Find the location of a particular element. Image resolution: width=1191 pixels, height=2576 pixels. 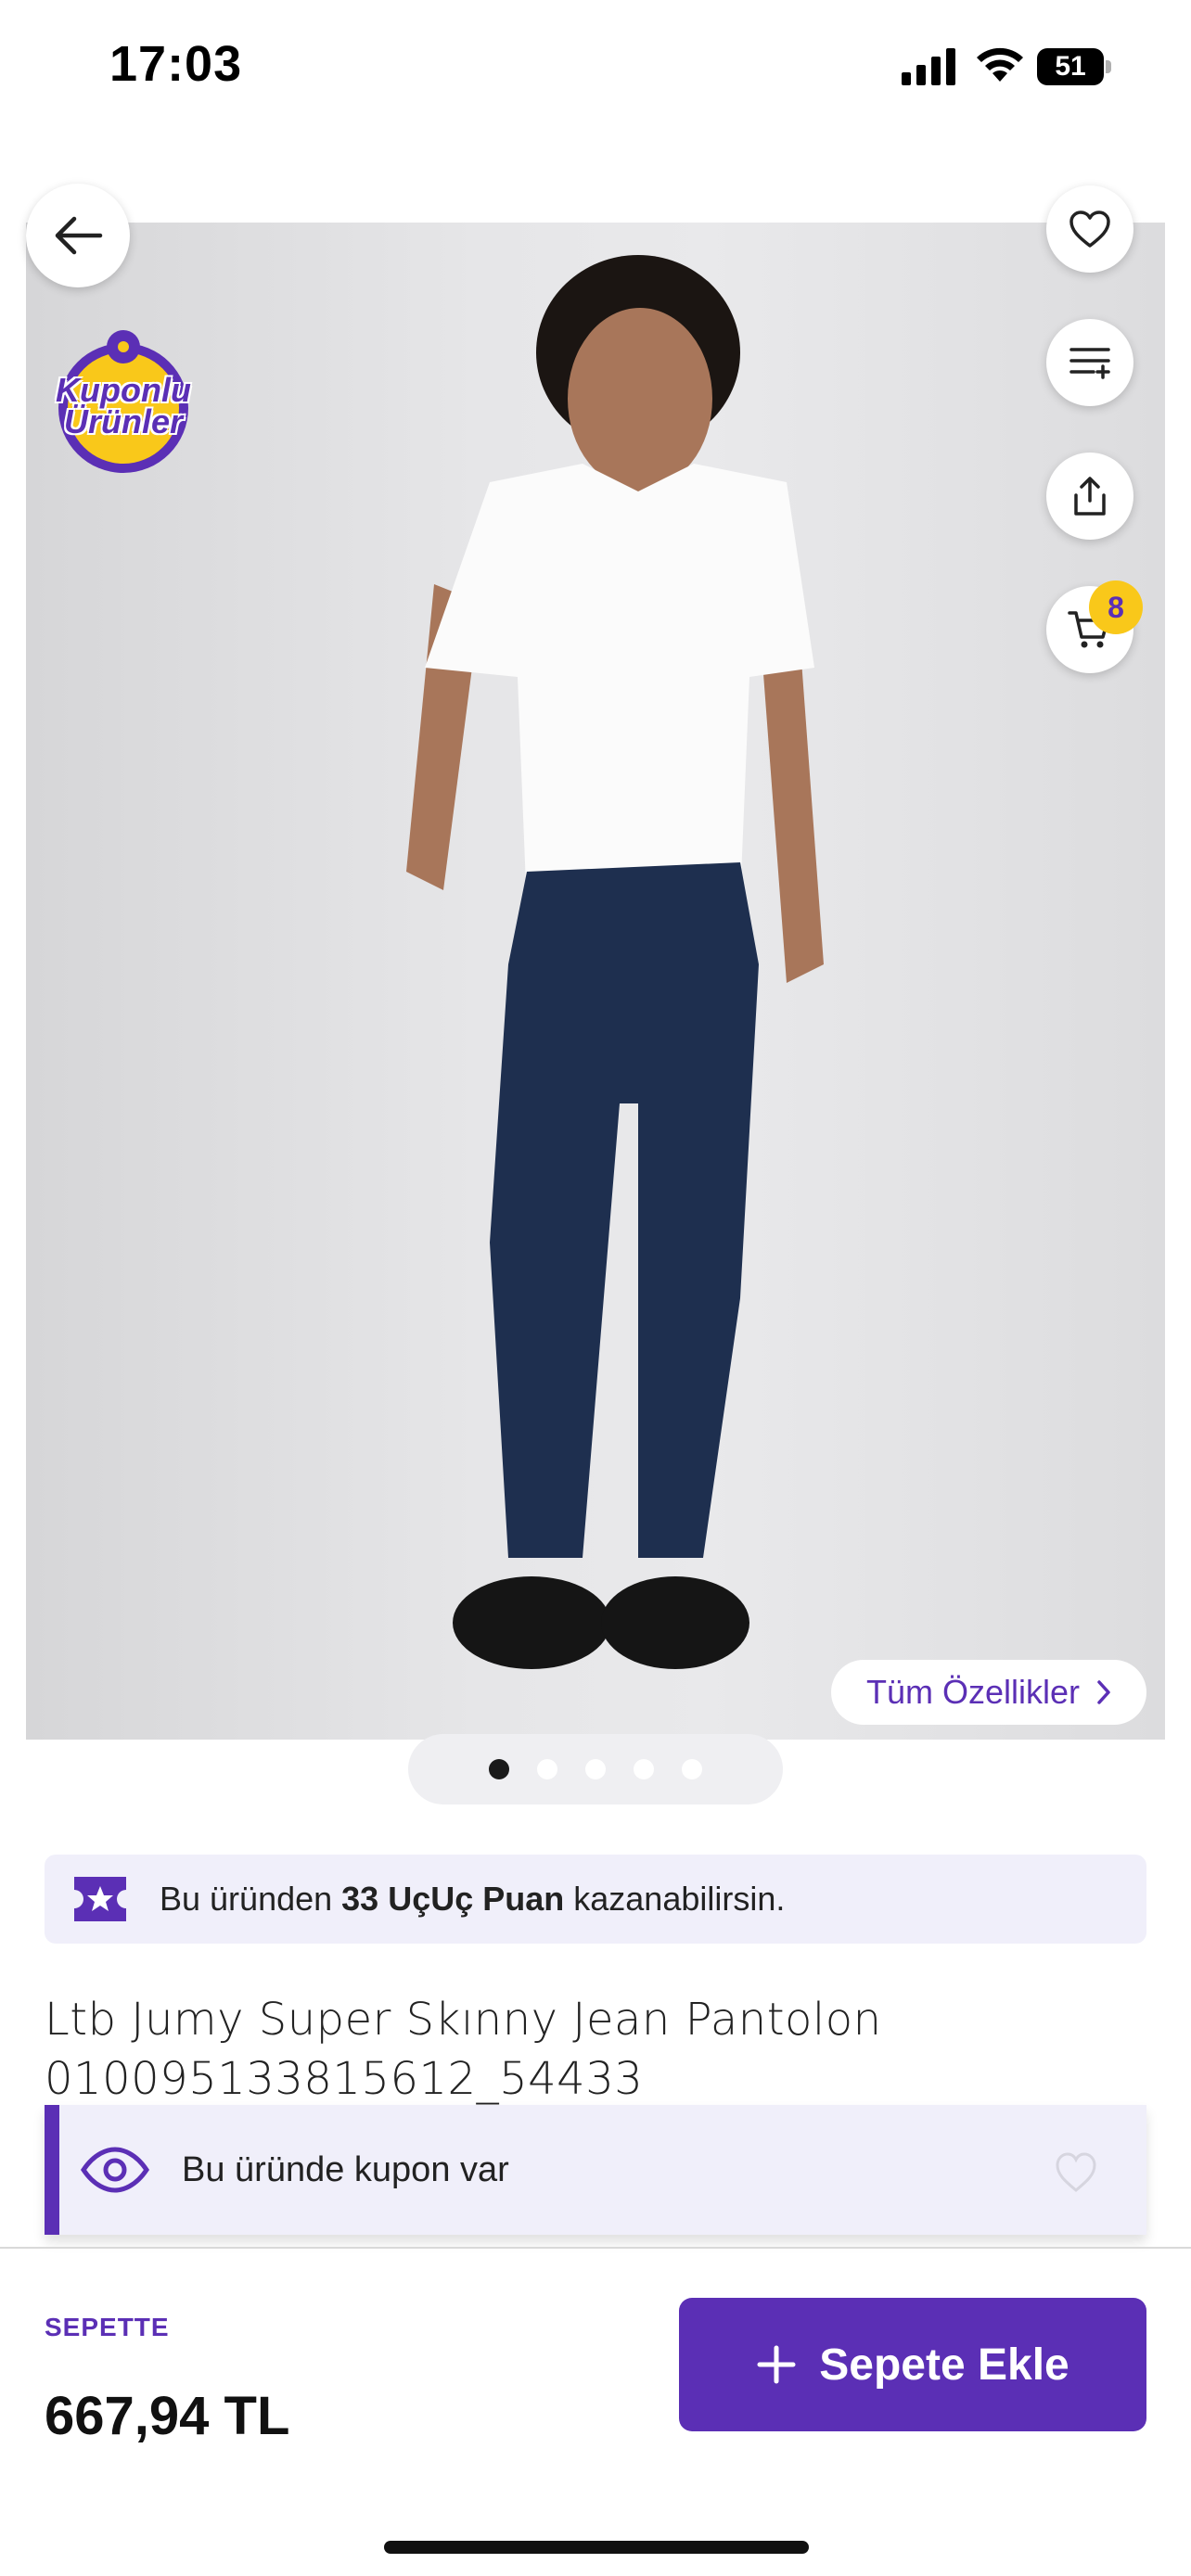

coupon-notice-text: Bu üründe kupon var is located at coordinates (345, 2169).